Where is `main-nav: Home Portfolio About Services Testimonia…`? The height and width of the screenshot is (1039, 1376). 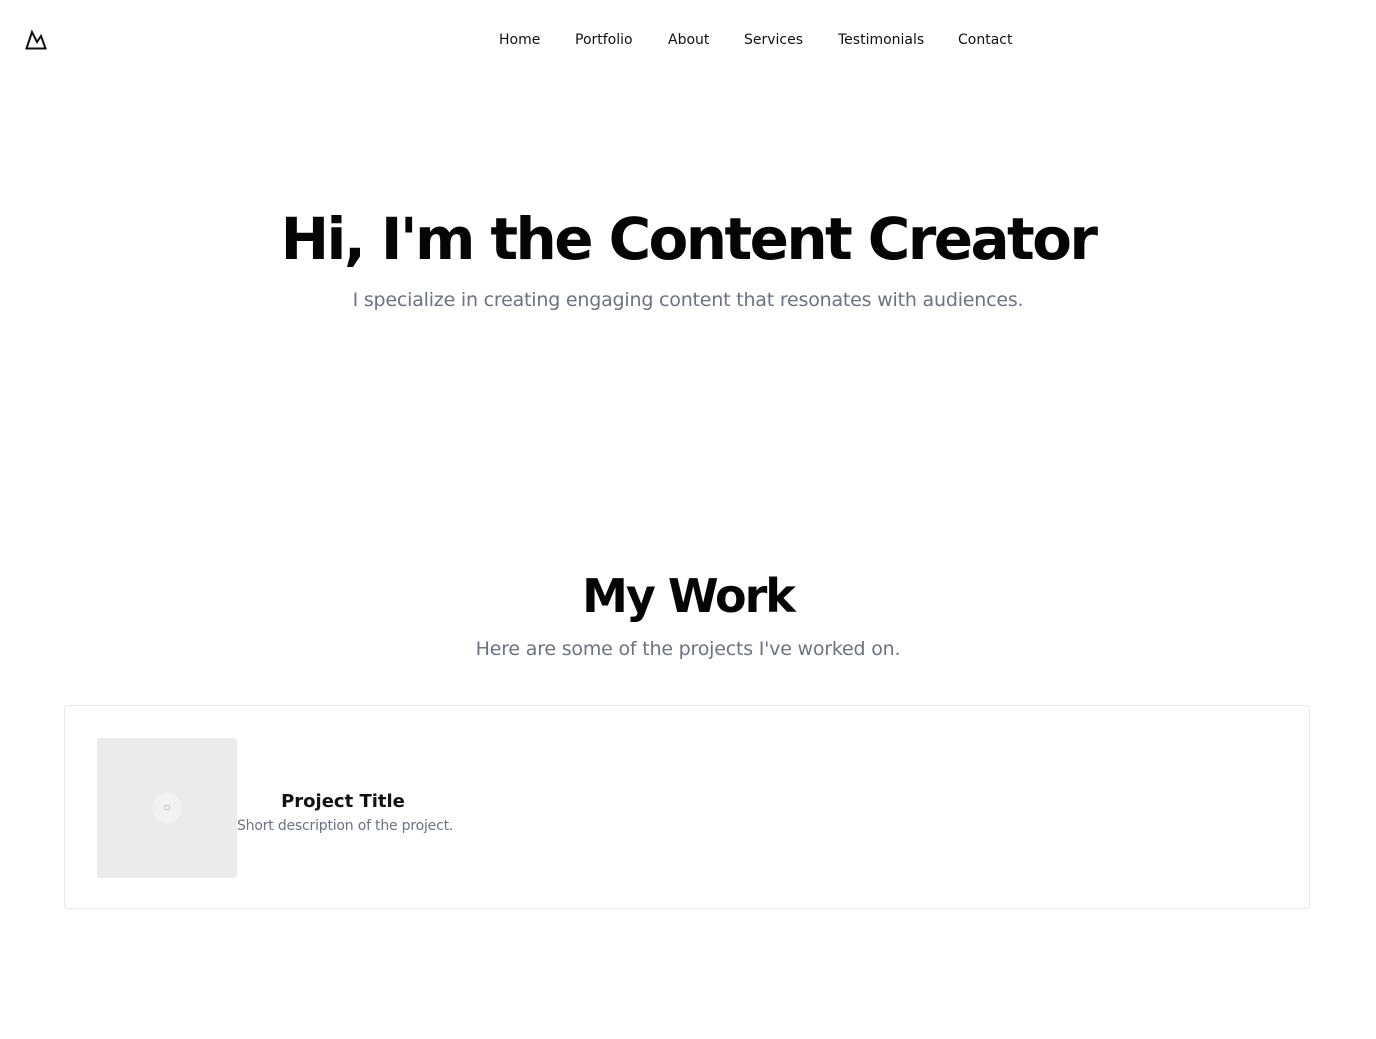 main-nav: Home Portfolio About Services Testimonia… is located at coordinates (688, 40).